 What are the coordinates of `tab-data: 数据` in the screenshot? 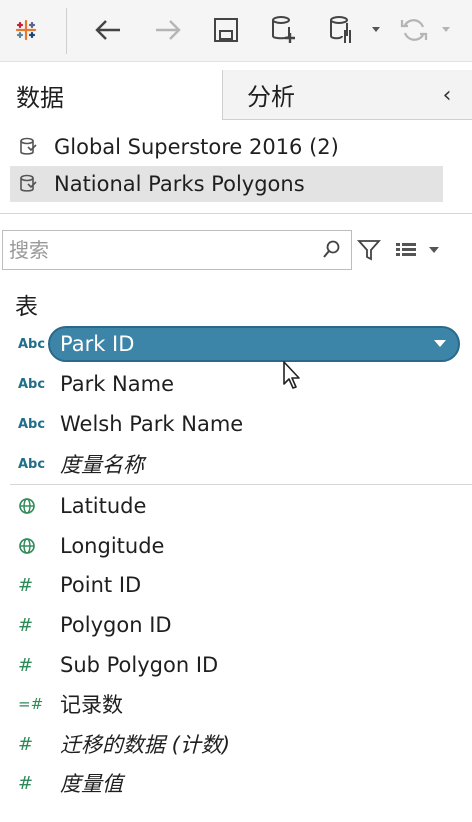 It's located at (111, 95).